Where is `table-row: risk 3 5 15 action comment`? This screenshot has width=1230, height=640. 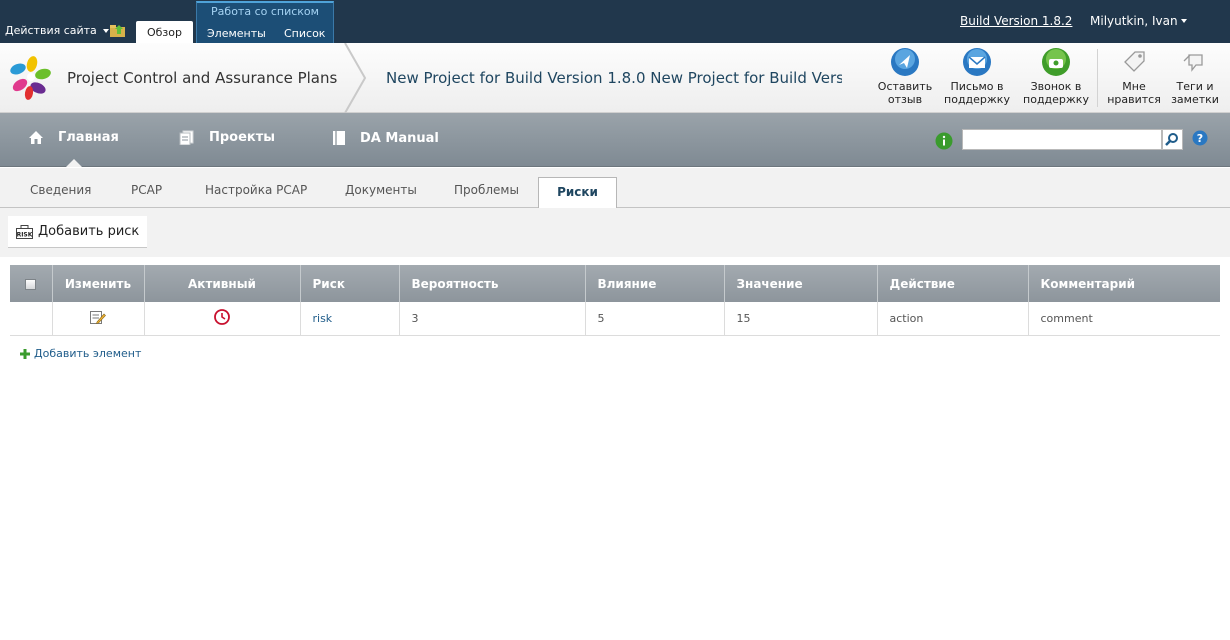 table-row: risk 3 5 15 action comment is located at coordinates (615, 319).